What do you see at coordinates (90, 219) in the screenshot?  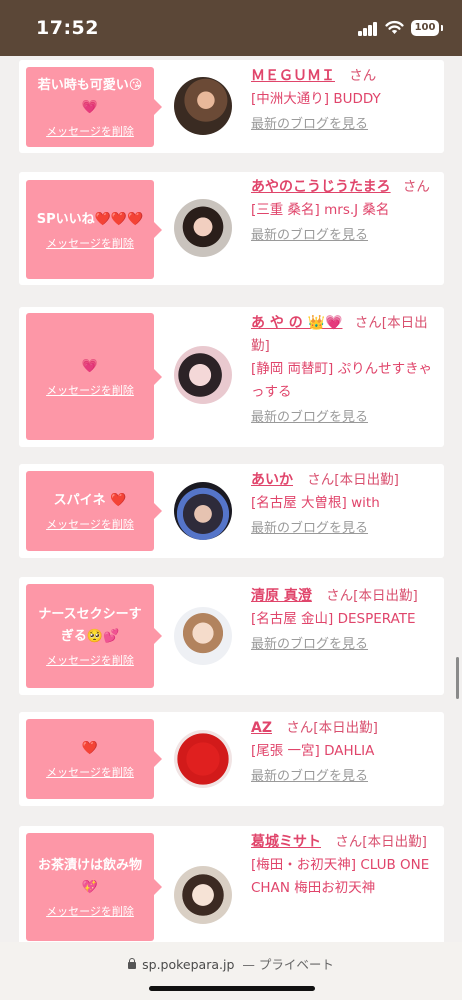 I see `message-text: SPいいね❤️❤️❤️` at bounding box center [90, 219].